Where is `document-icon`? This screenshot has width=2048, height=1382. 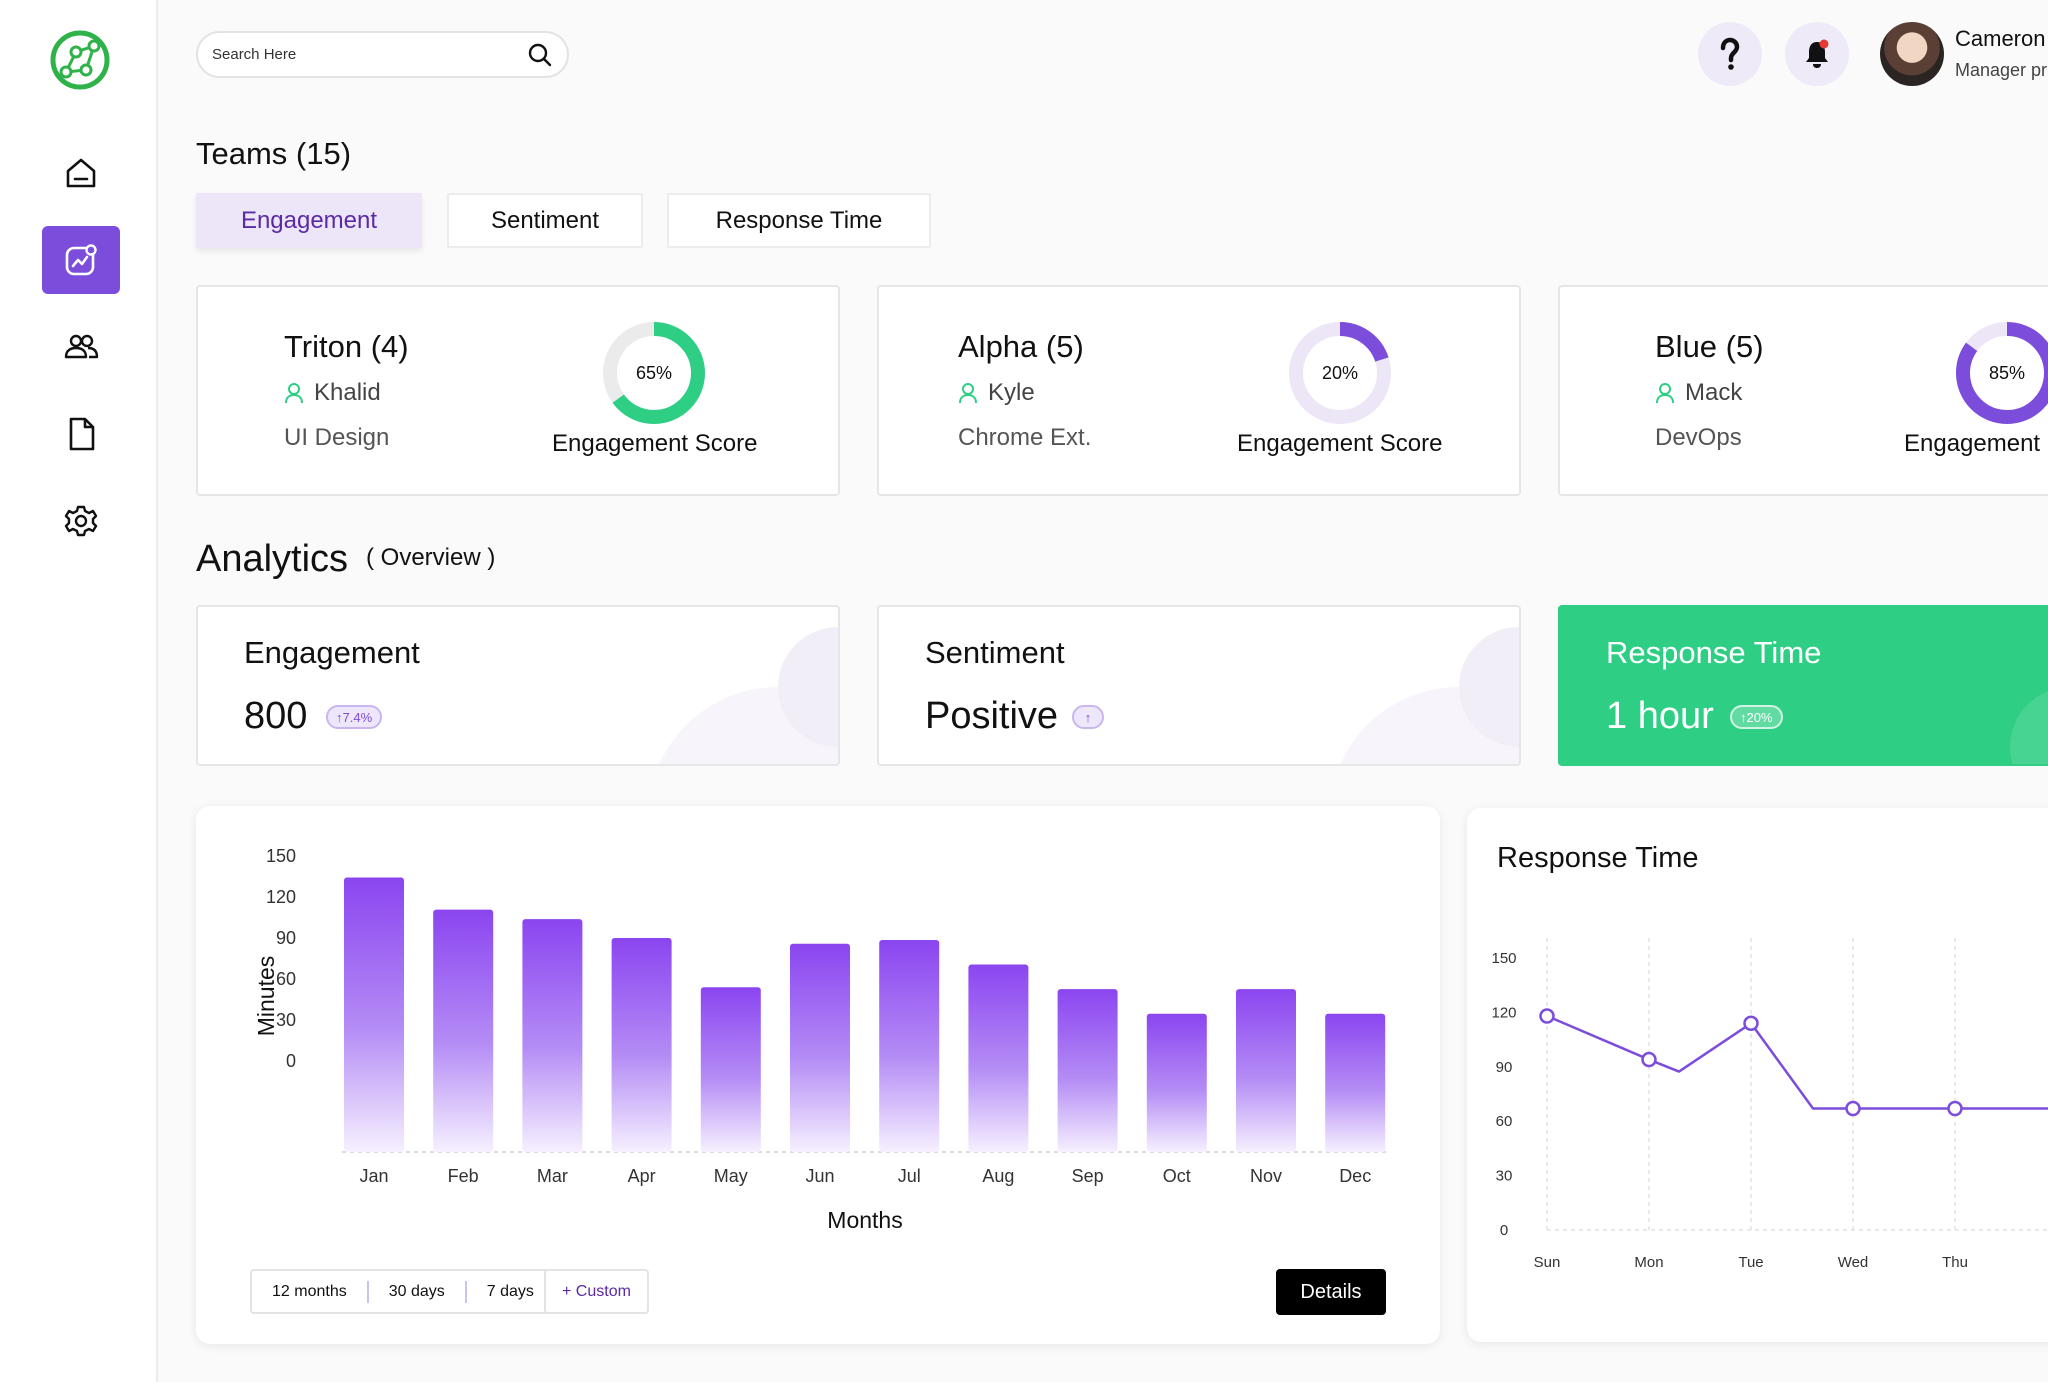
document-icon is located at coordinates (82, 434).